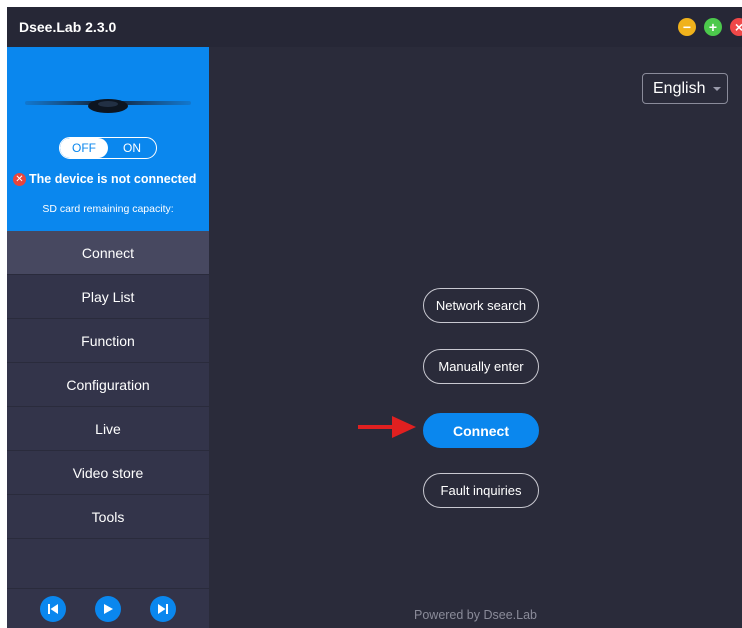 The height and width of the screenshot is (628, 742). What do you see at coordinates (387, 427) in the screenshot?
I see `annotation-arrow-icon` at bounding box center [387, 427].